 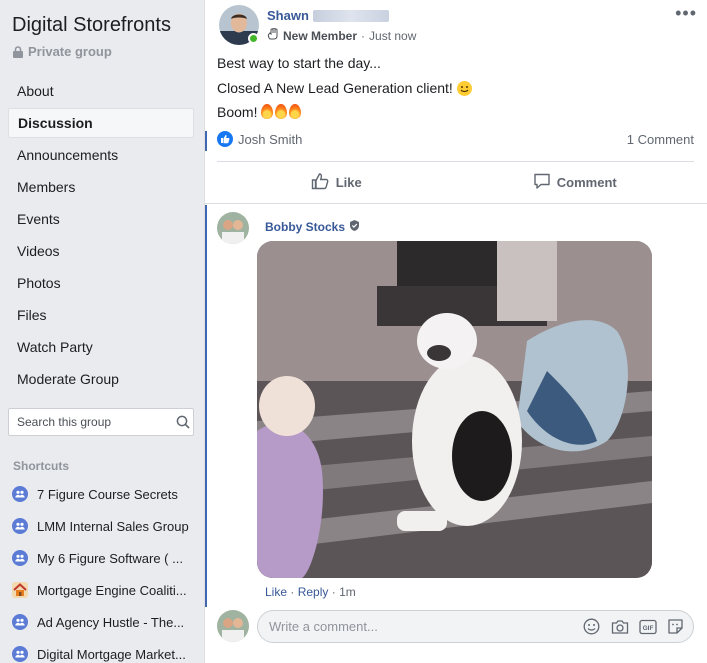 I want to click on comment-time: 1m, so click(x=347, y=592).